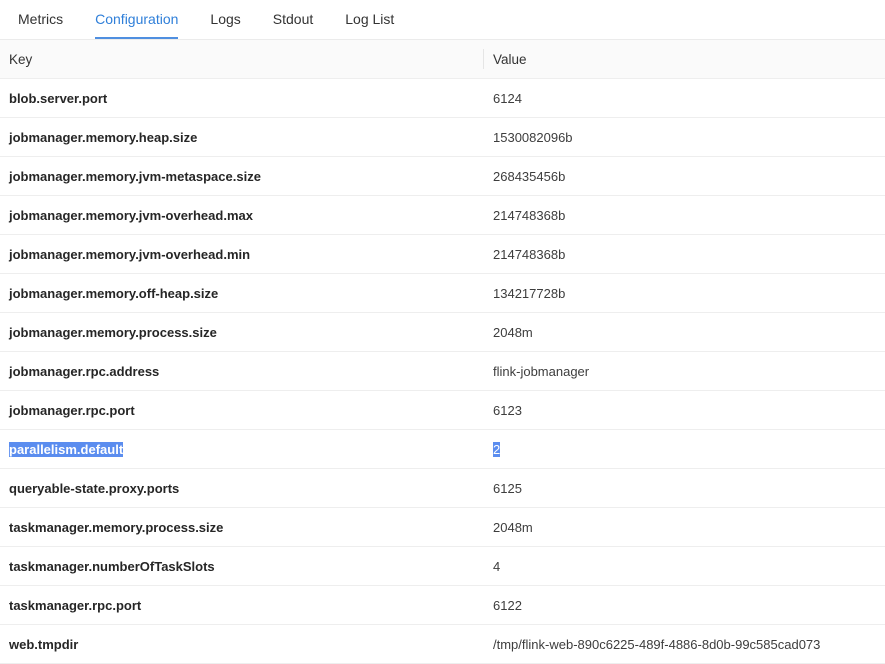 This screenshot has height=664, width=885. I want to click on tab-log-list: Log List, so click(369, 19).